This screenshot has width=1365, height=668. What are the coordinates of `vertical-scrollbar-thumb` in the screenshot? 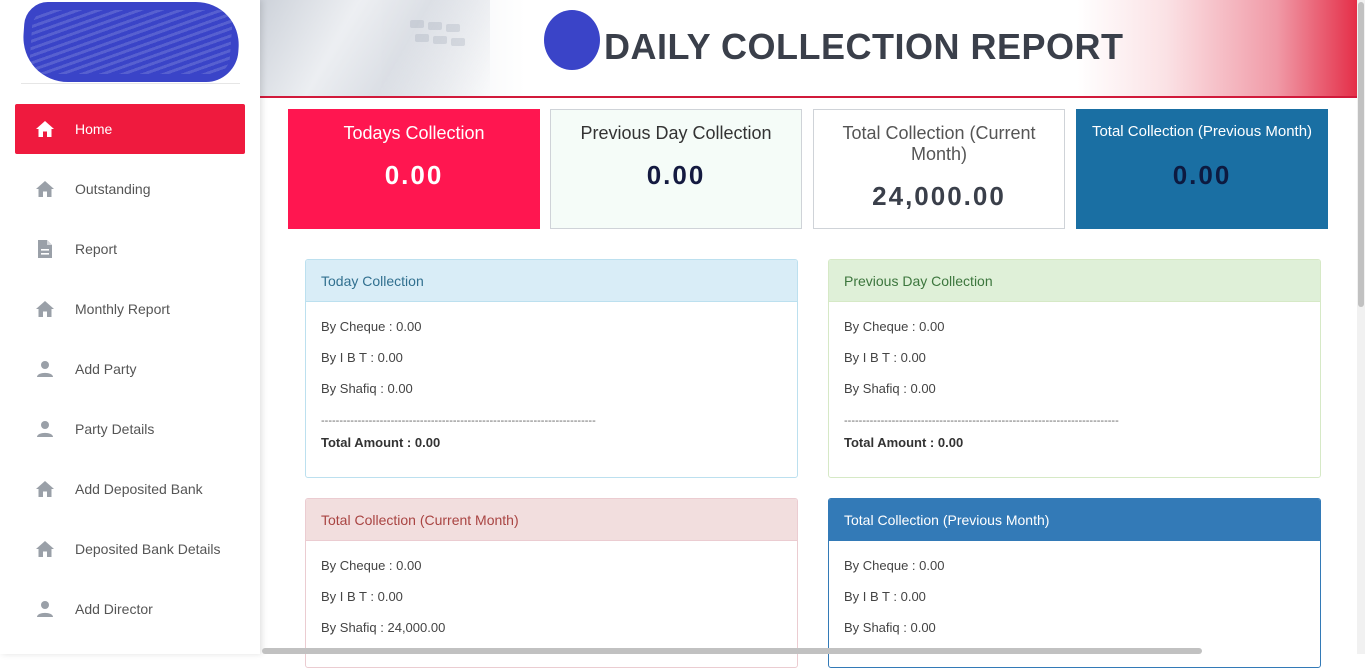 It's located at (1361, 154).